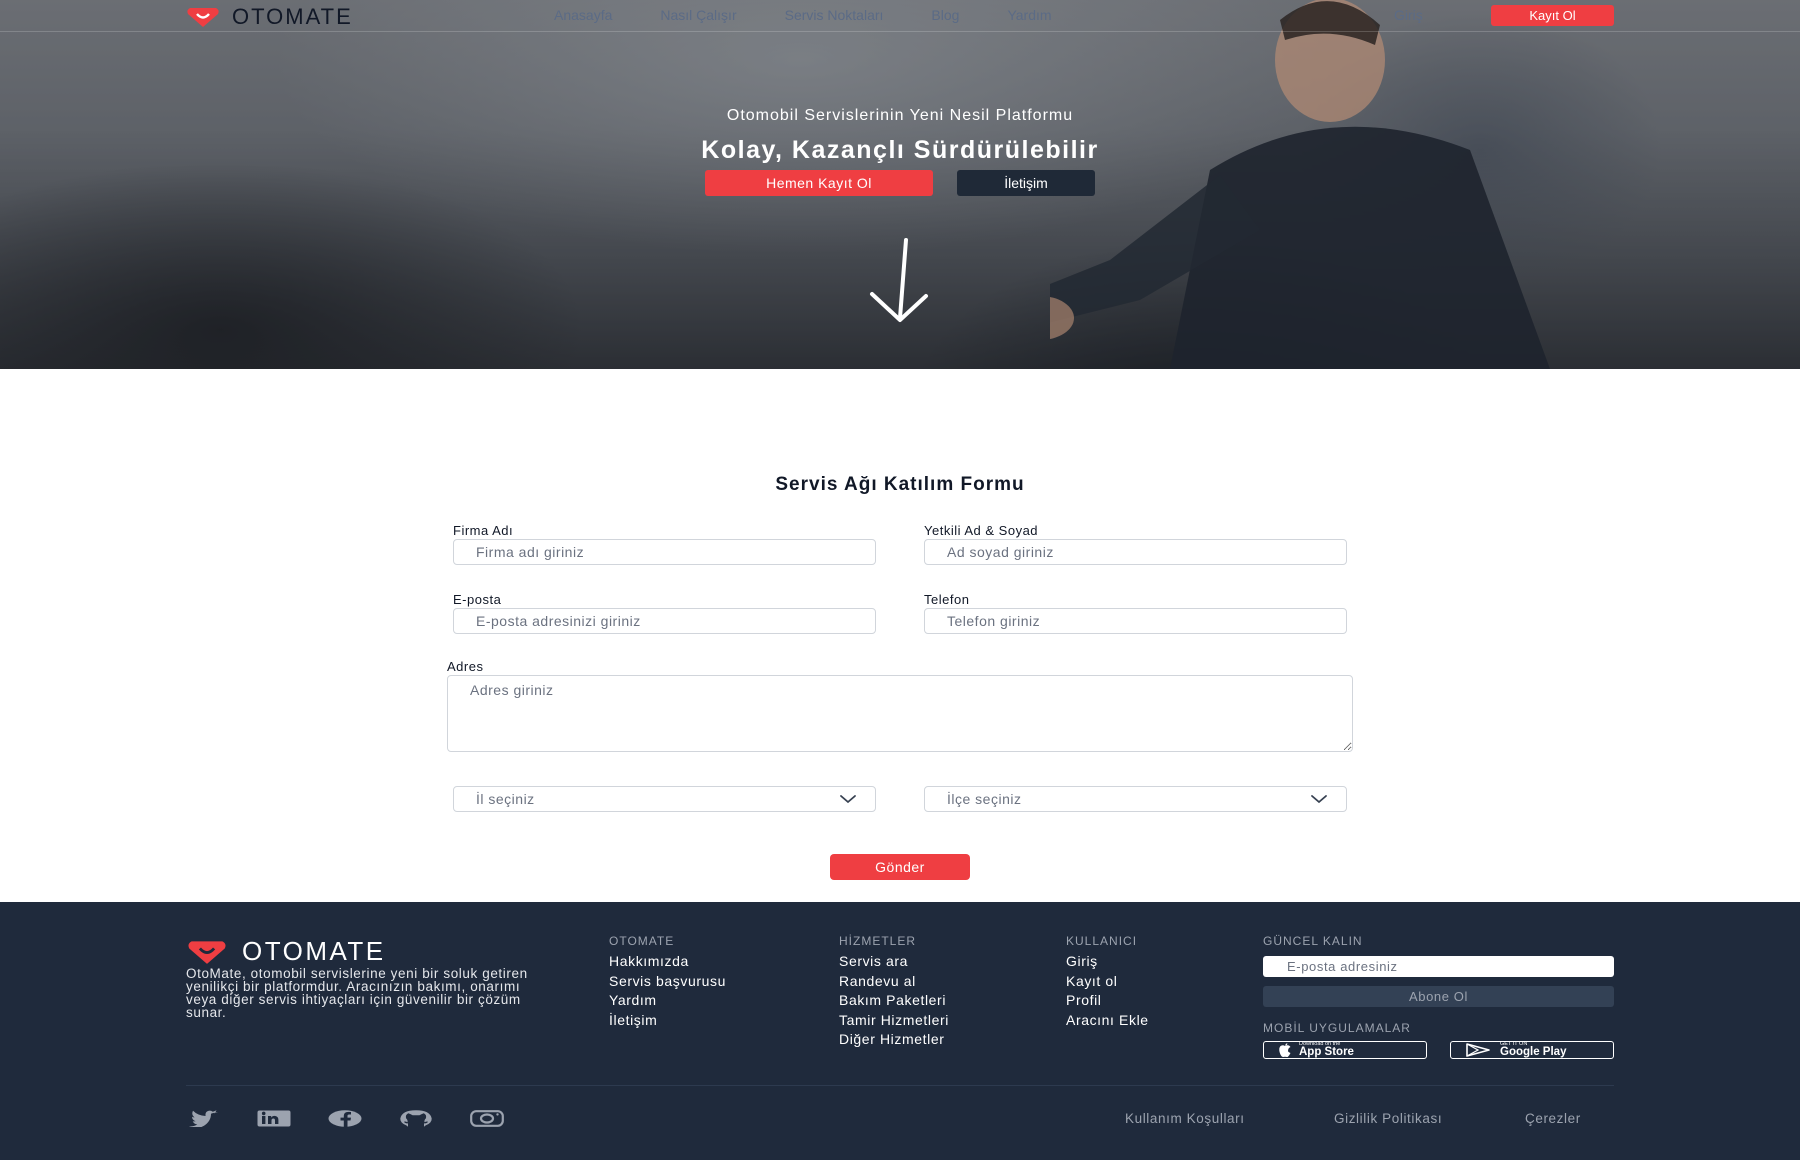  I want to click on google-play-badge: GET IT ON Google Play, so click(1532, 1050).